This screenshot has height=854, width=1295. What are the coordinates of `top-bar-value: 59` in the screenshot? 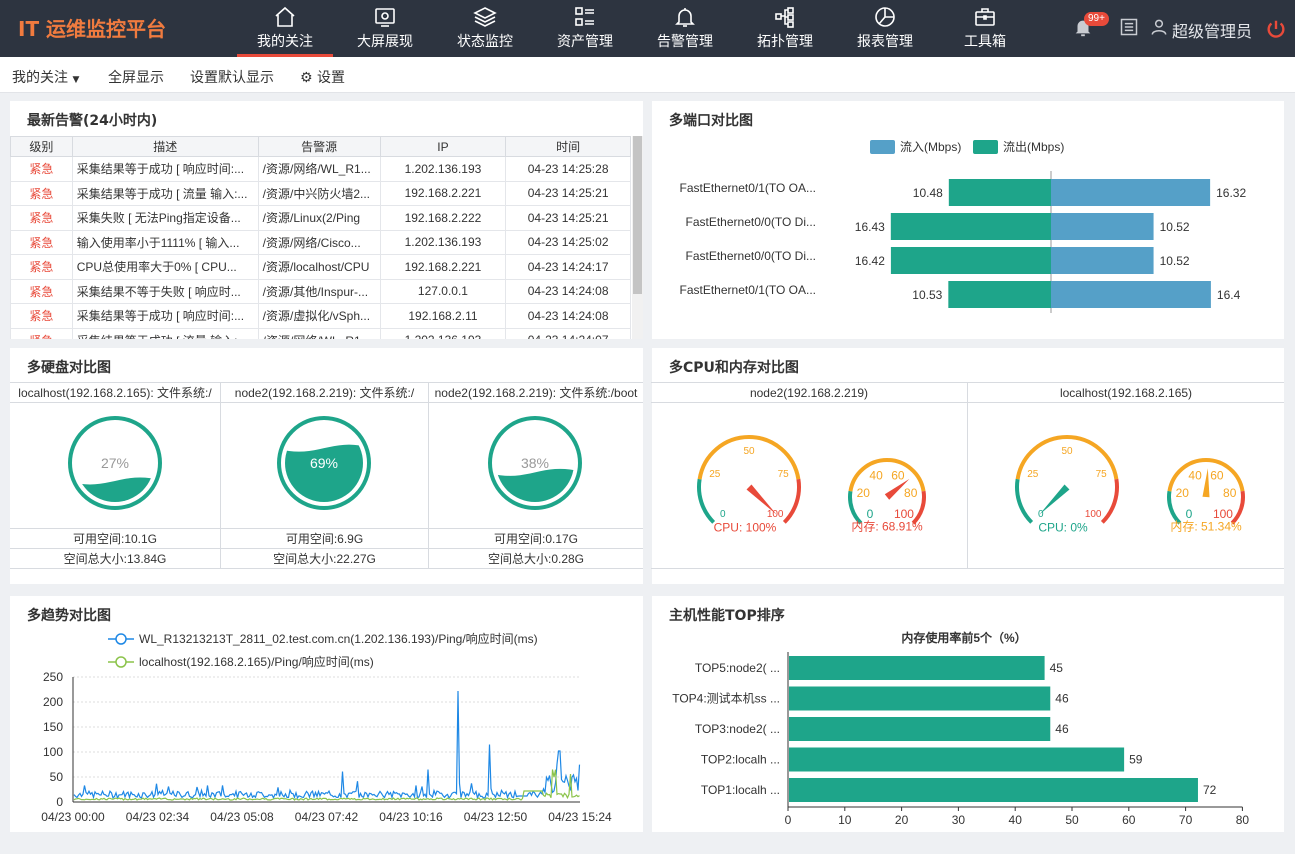 It's located at (1136, 760).